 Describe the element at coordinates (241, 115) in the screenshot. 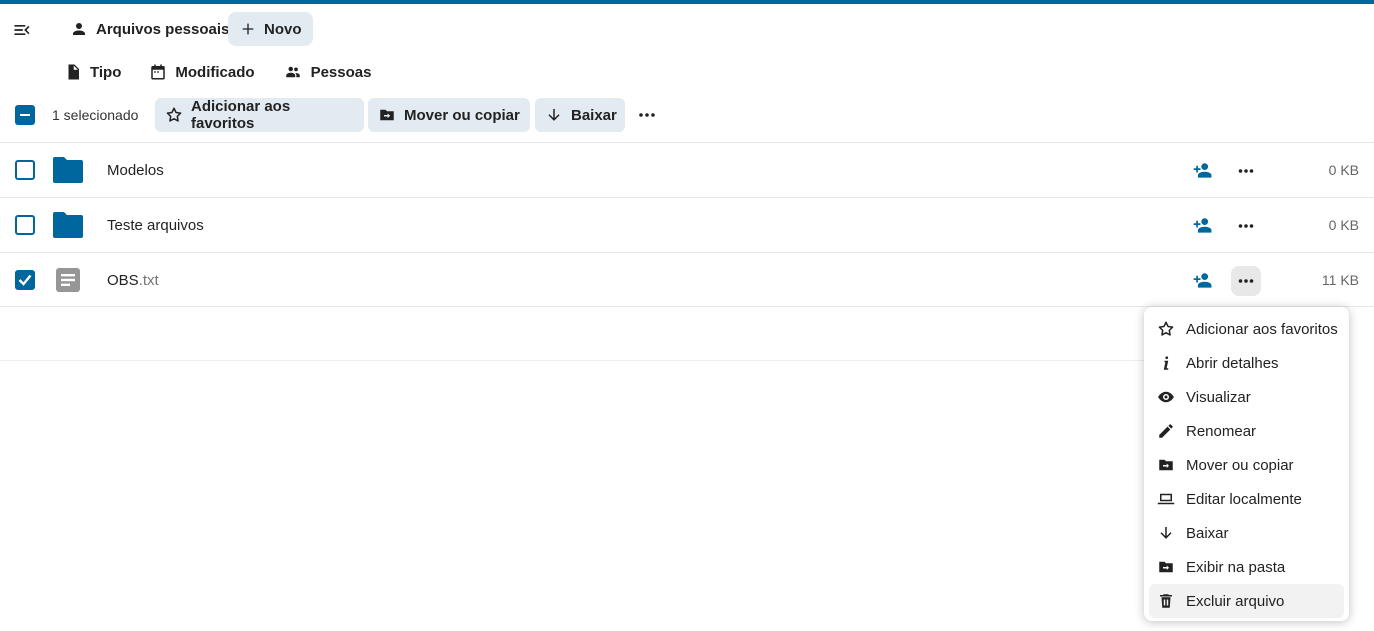

I see `add-favorite-label: Adicionar aos favoritos` at that location.